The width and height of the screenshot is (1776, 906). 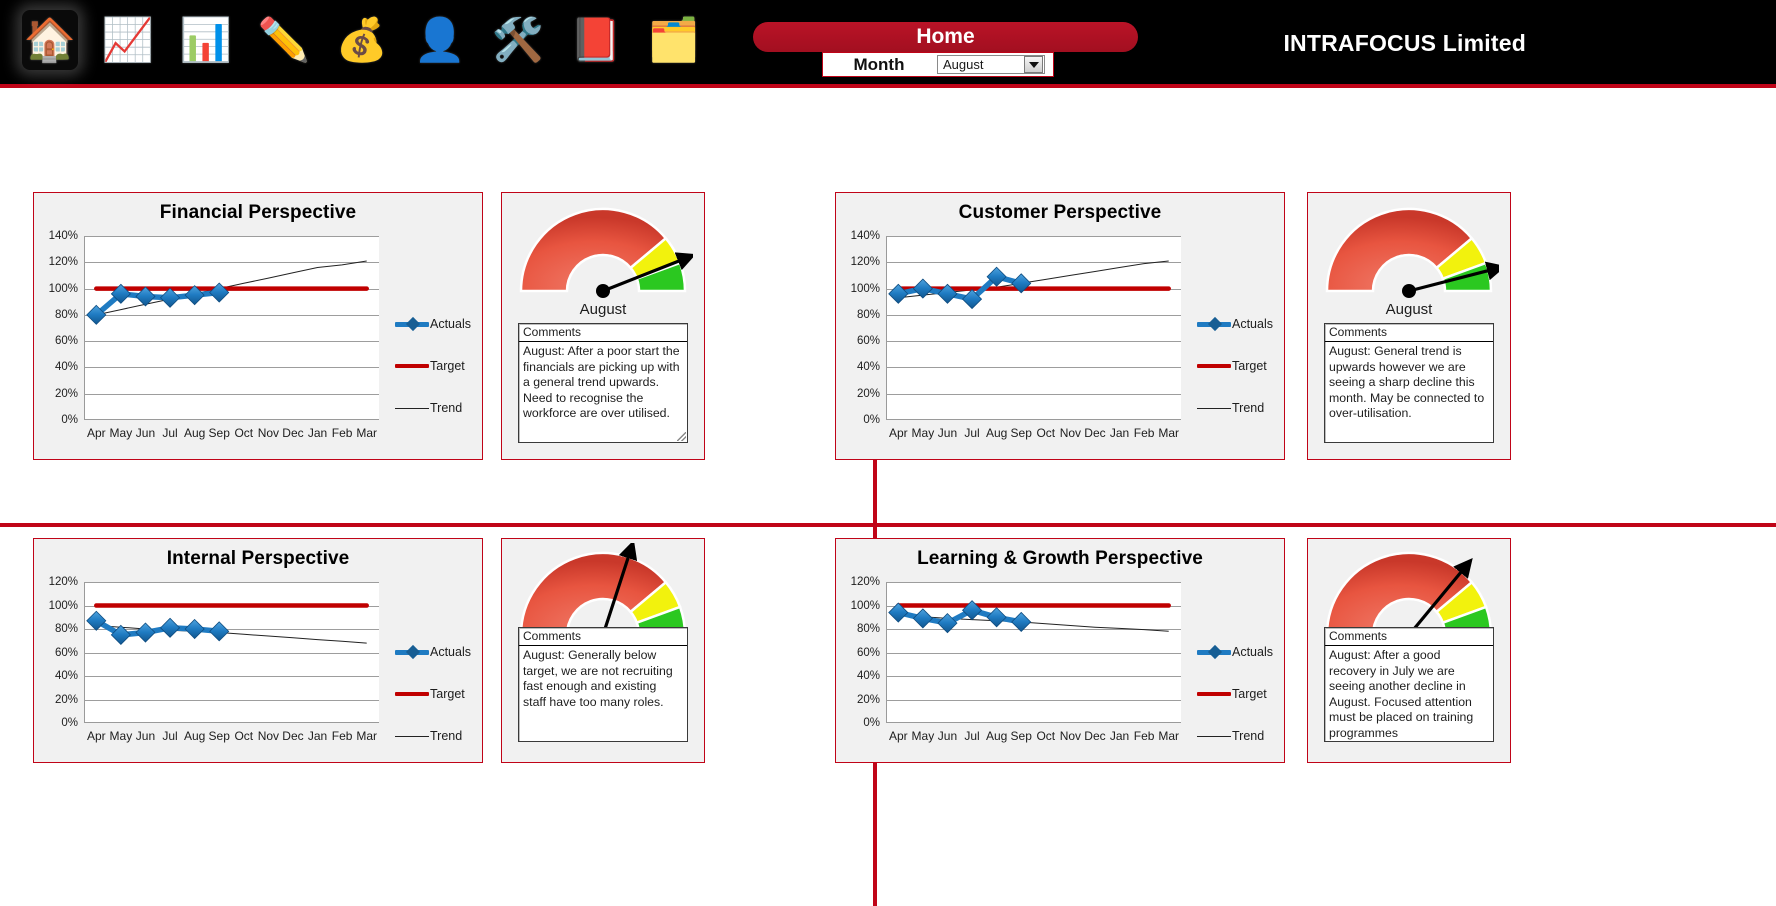 I want to click on x-axis-tick-label: Oct, so click(x=244, y=433).